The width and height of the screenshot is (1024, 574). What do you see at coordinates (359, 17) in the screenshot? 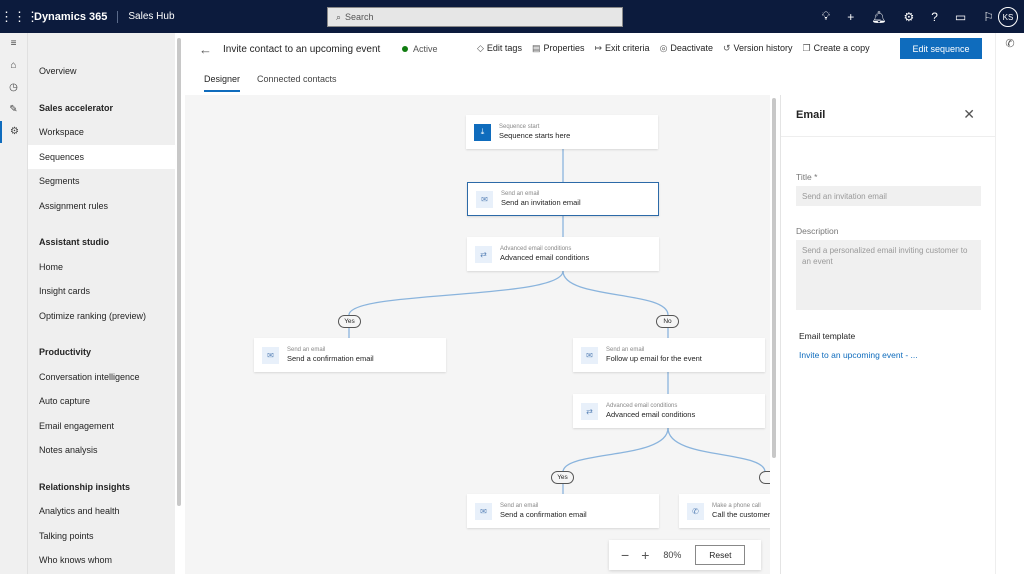
I see `search-placeholder: Search` at bounding box center [359, 17].